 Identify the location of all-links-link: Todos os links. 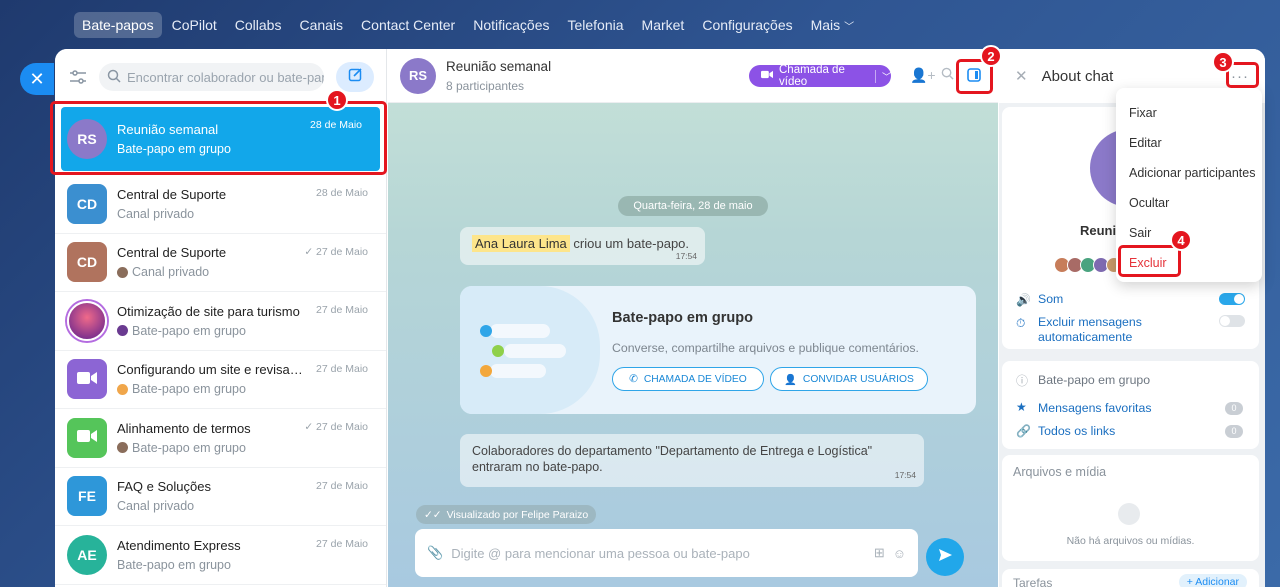
(1076, 431).